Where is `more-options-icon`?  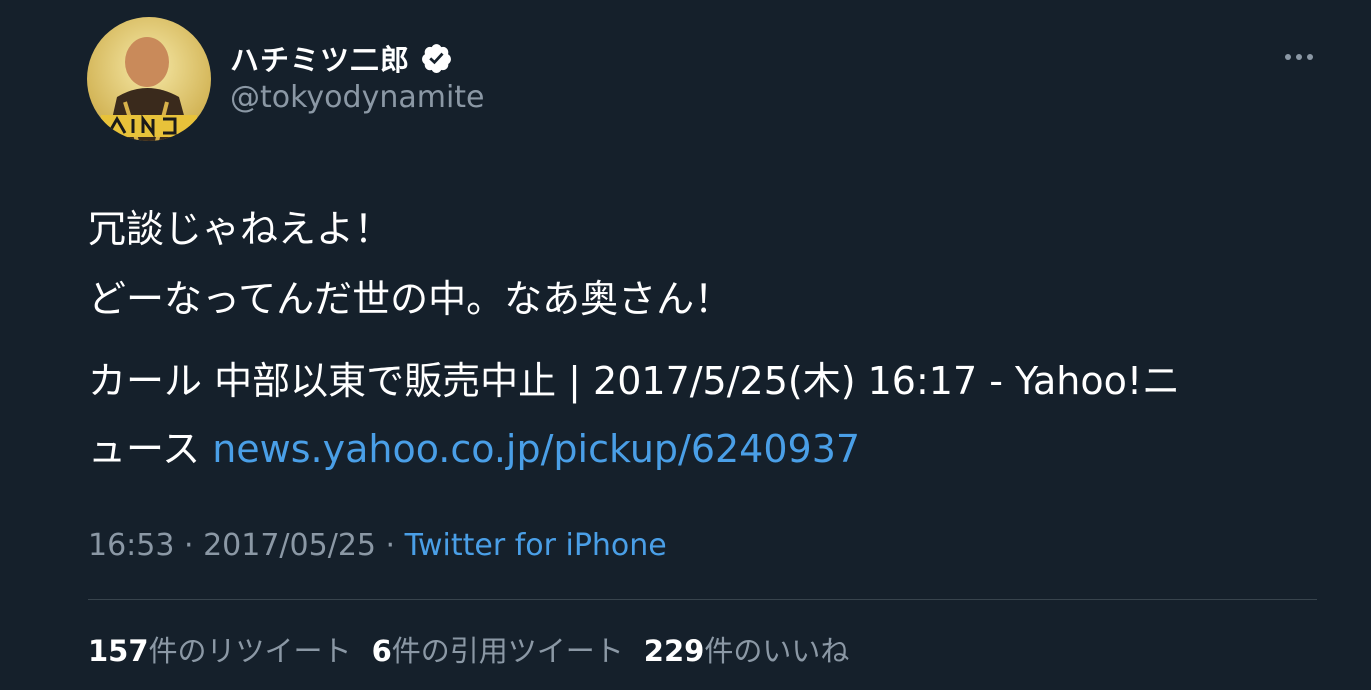
more-options-icon is located at coordinates (1299, 57).